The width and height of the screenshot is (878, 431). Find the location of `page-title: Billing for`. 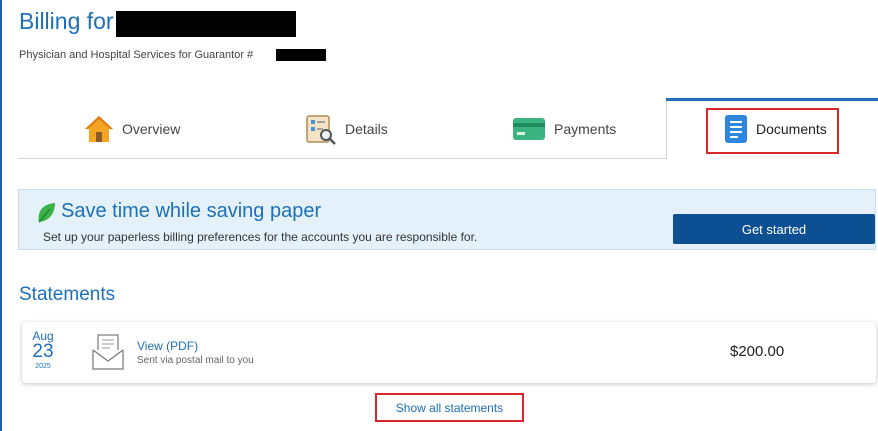

page-title: Billing for is located at coordinates (66, 21).